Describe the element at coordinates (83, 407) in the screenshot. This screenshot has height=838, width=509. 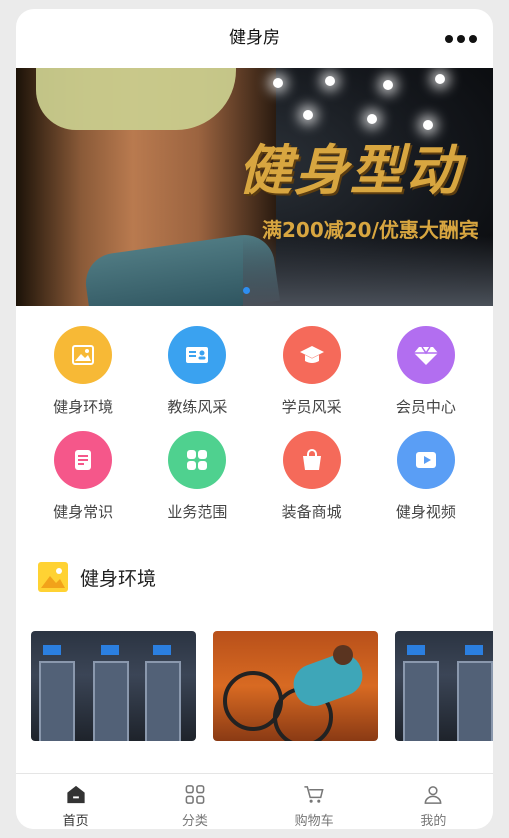
I see `category-label: 健身环境` at that location.